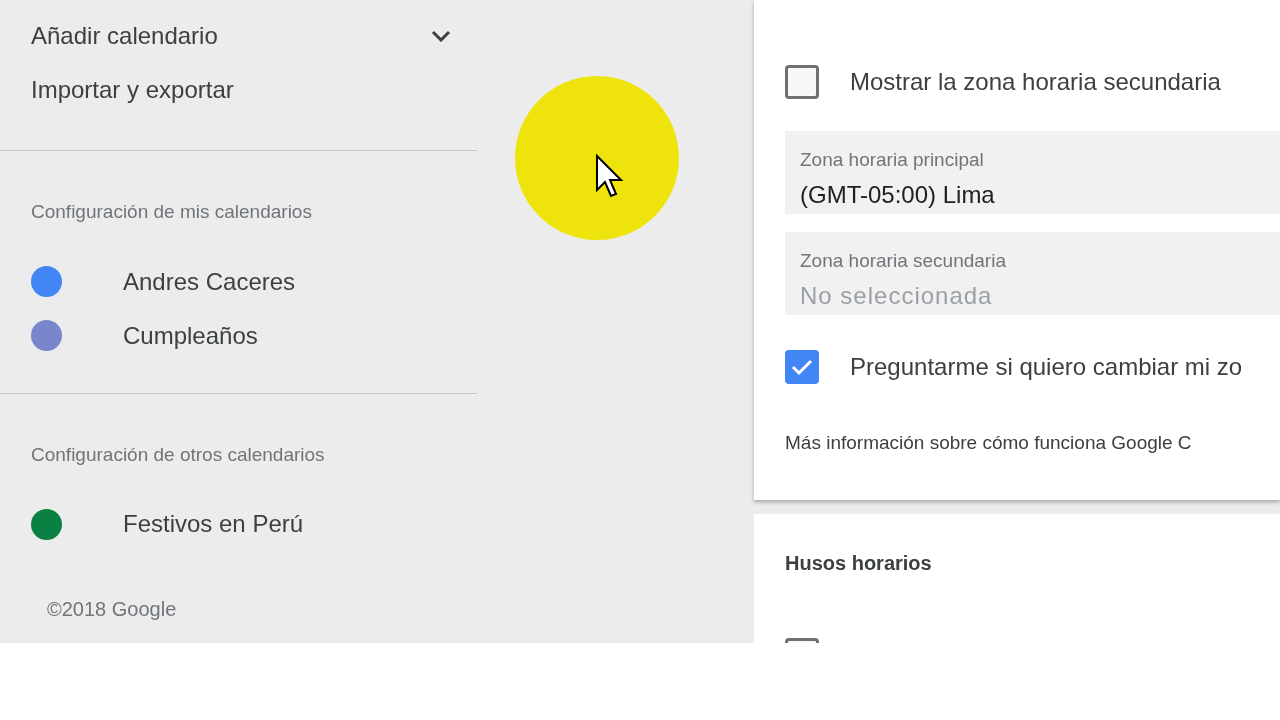  I want to click on chevron-down-icon, so click(441, 36).